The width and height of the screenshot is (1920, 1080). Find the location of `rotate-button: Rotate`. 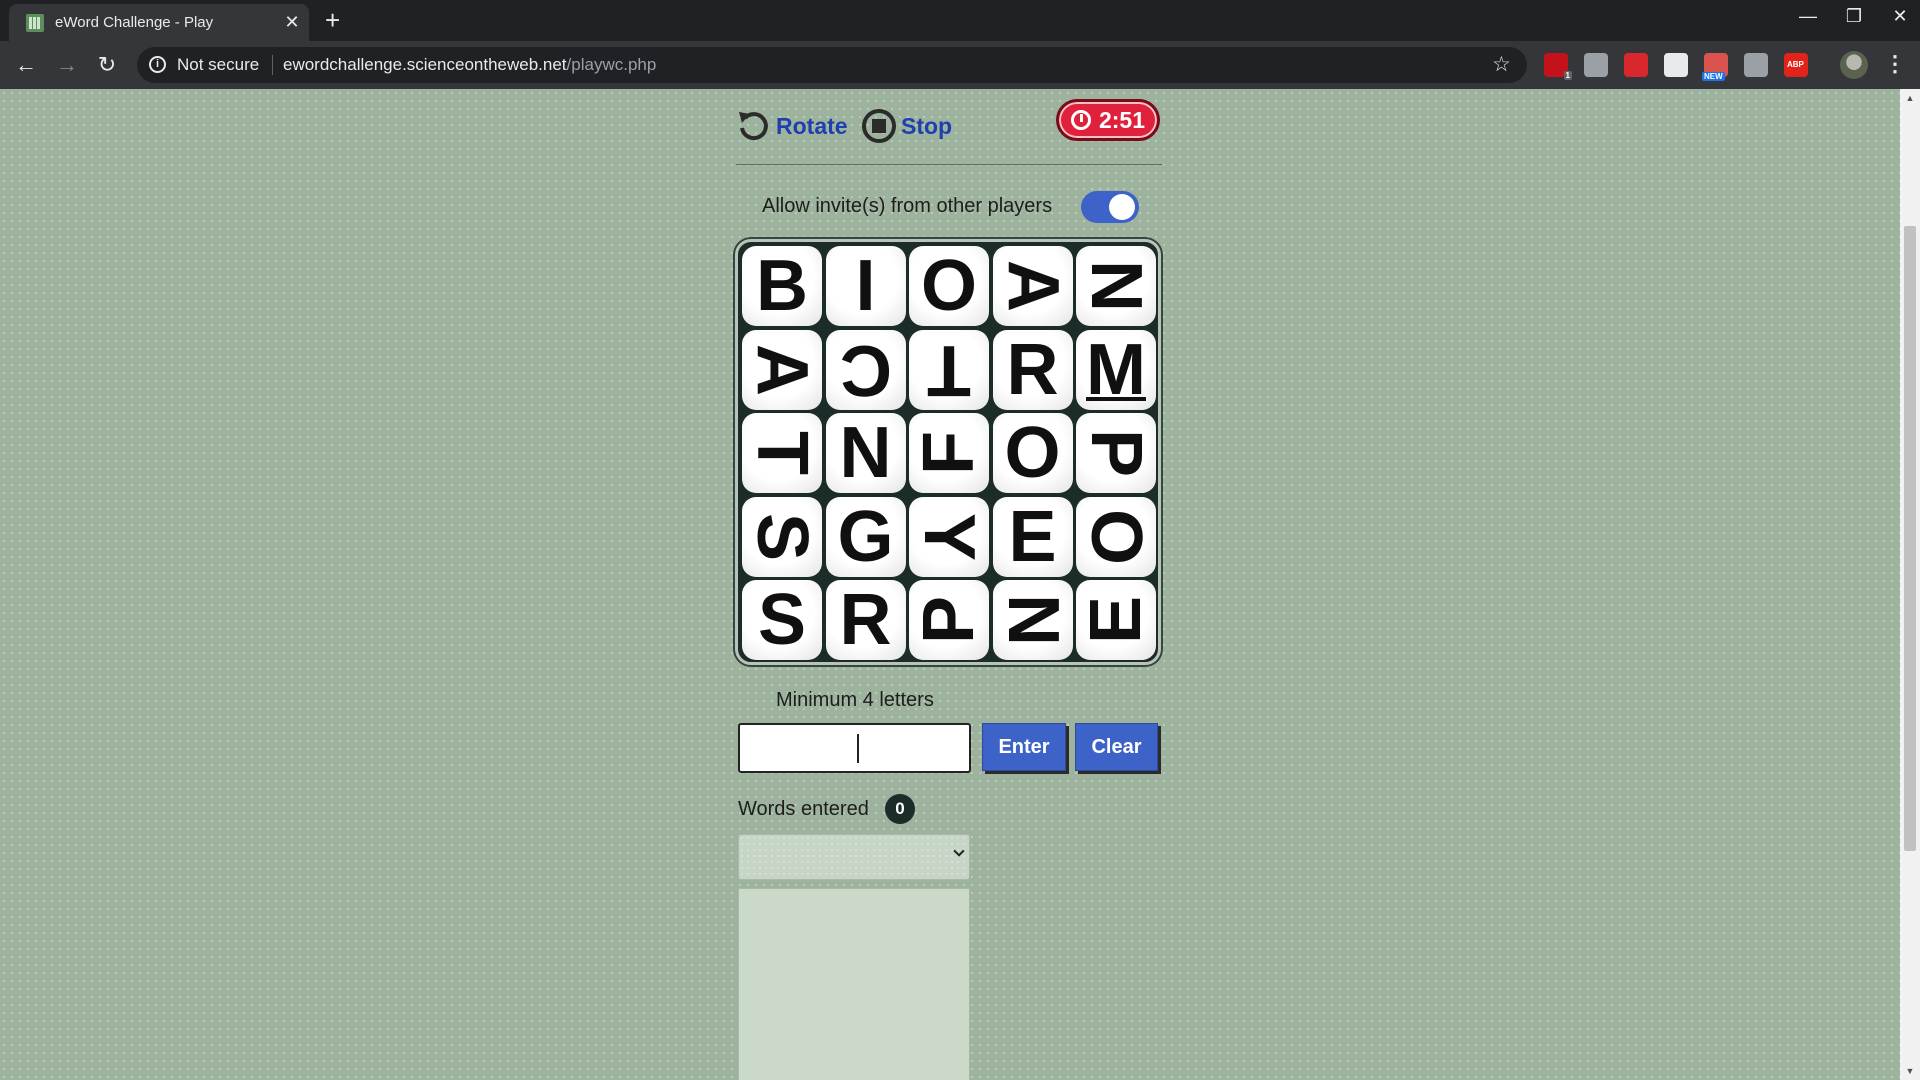

rotate-button: Rotate is located at coordinates (792, 126).